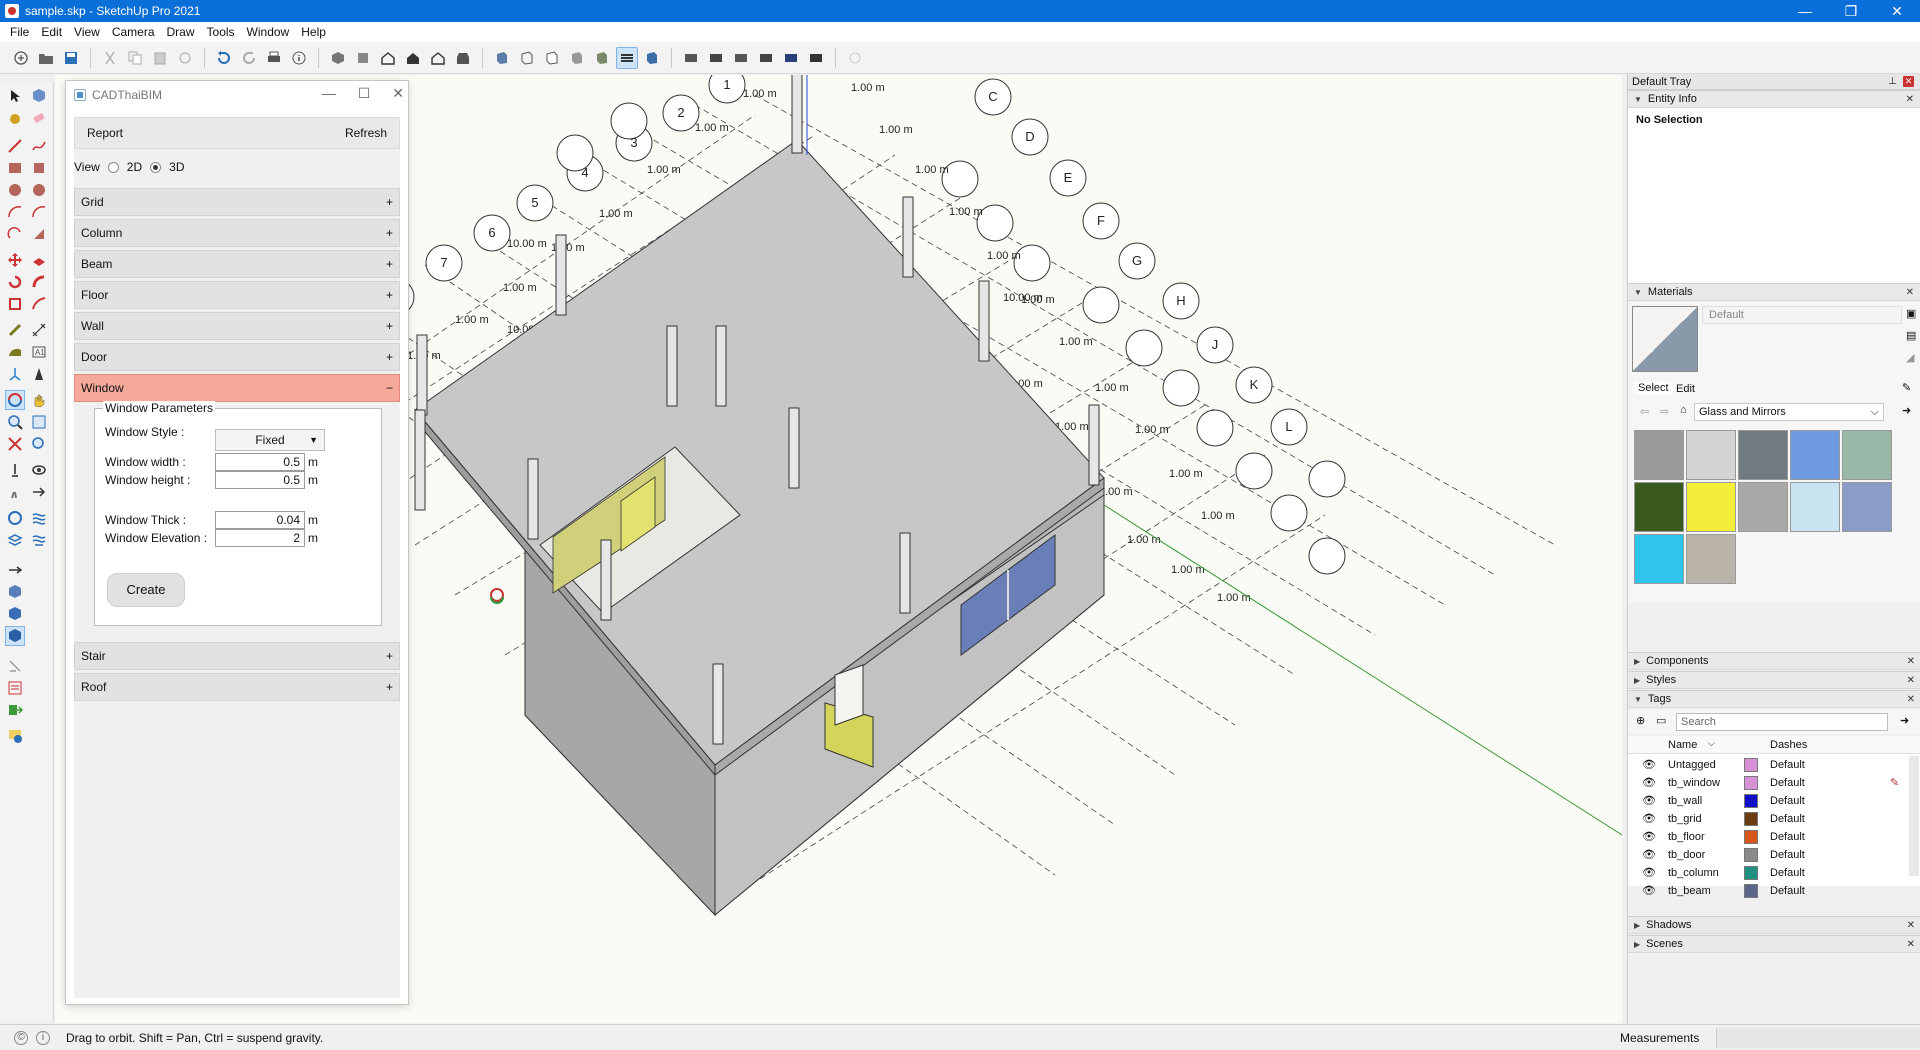 Image resolution: width=1920 pixels, height=1050 pixels. Describe the element at coordinates (577, 58) in the screenshot. I see `shaded-icon` at that location.